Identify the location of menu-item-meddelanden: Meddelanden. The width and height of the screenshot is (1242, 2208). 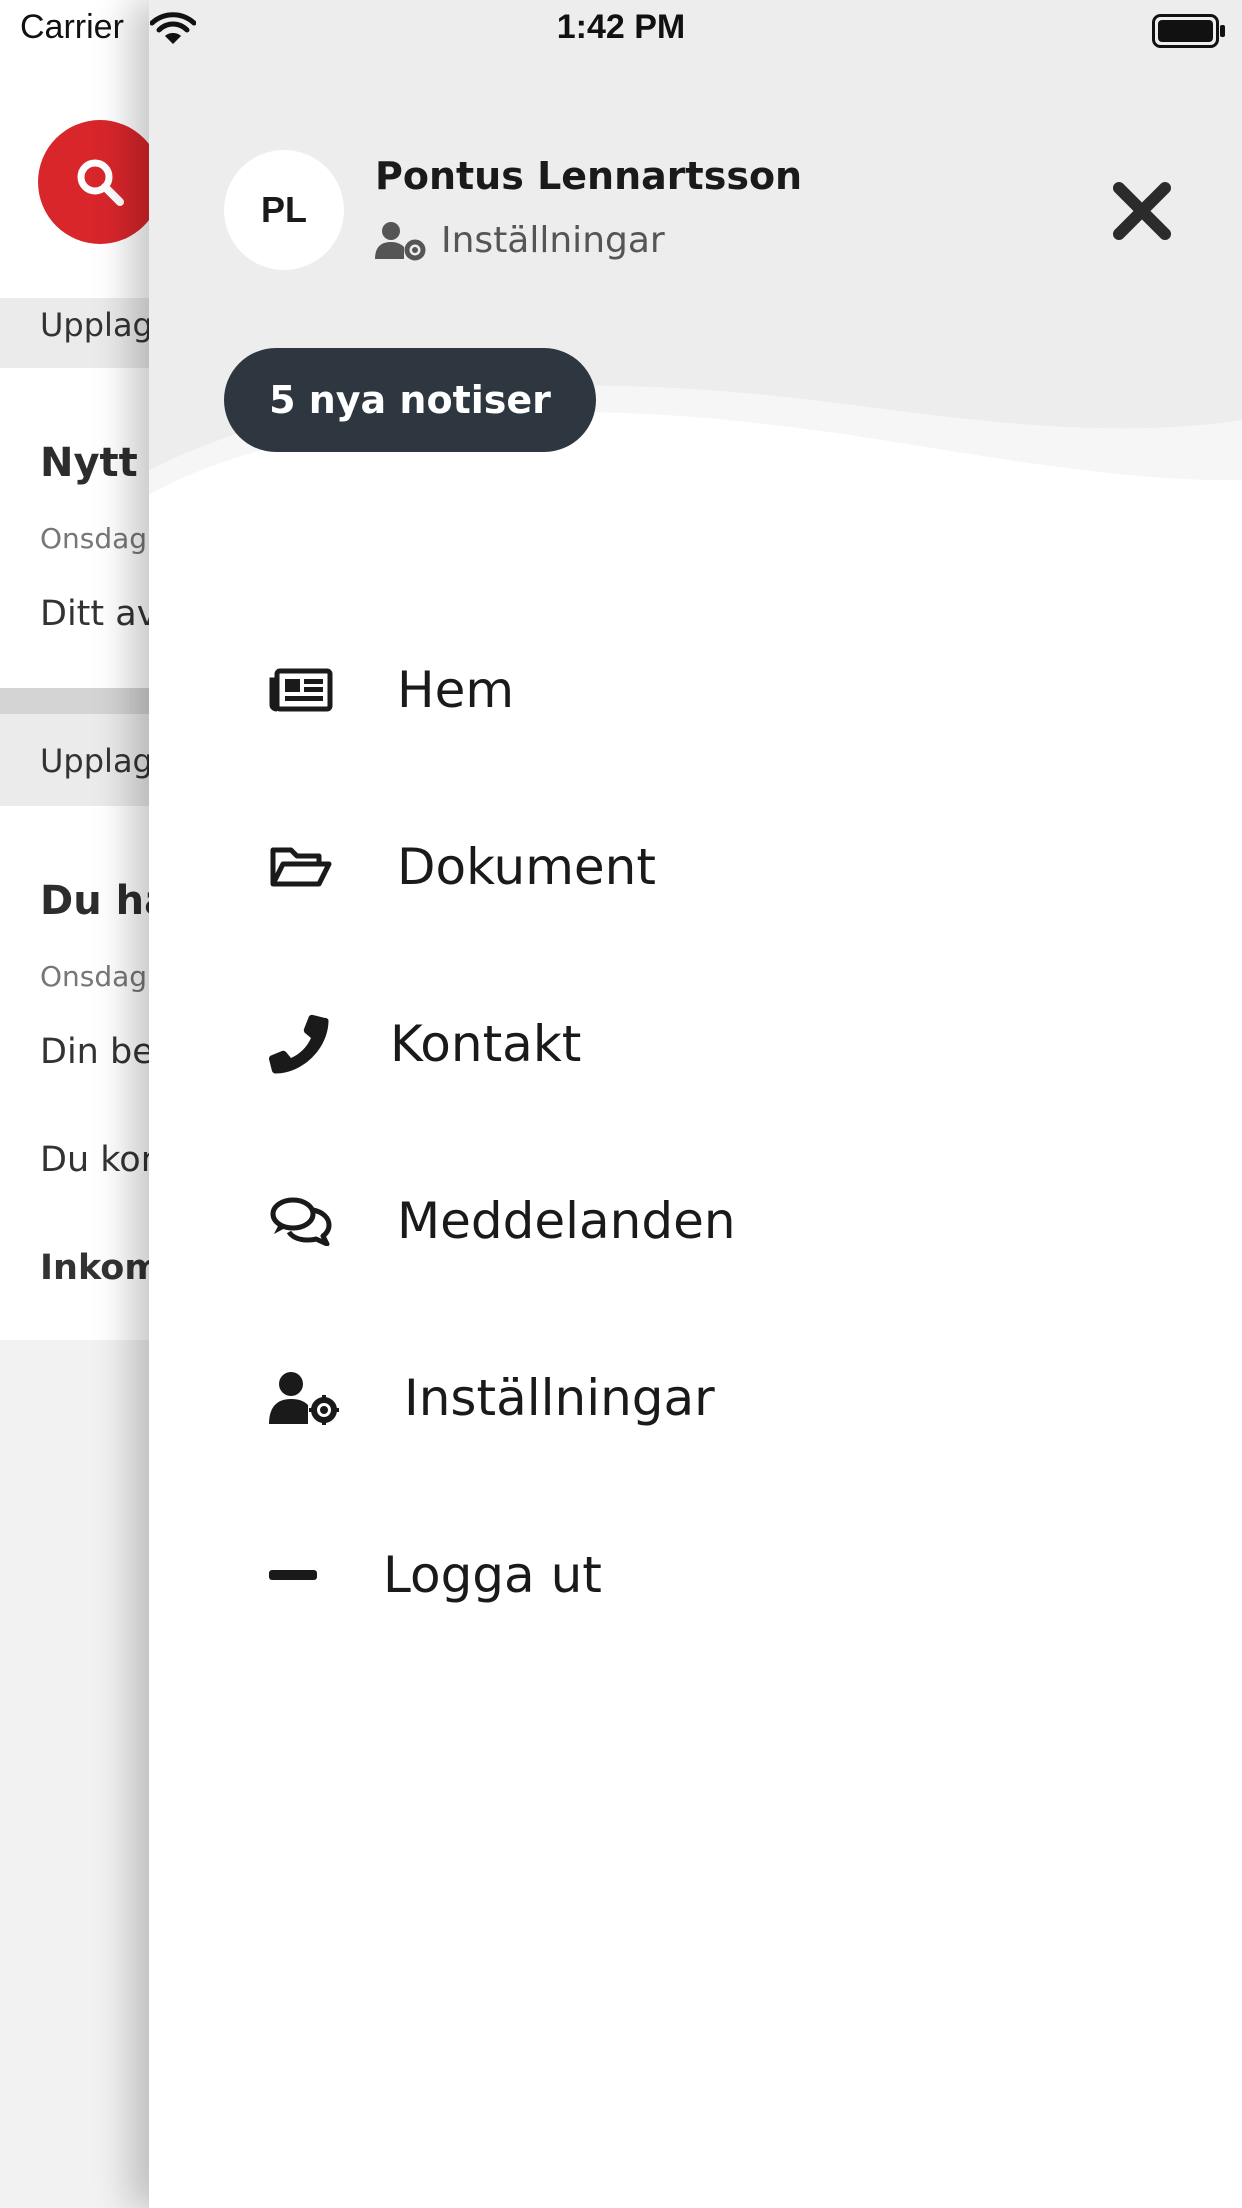
(695, 1221).